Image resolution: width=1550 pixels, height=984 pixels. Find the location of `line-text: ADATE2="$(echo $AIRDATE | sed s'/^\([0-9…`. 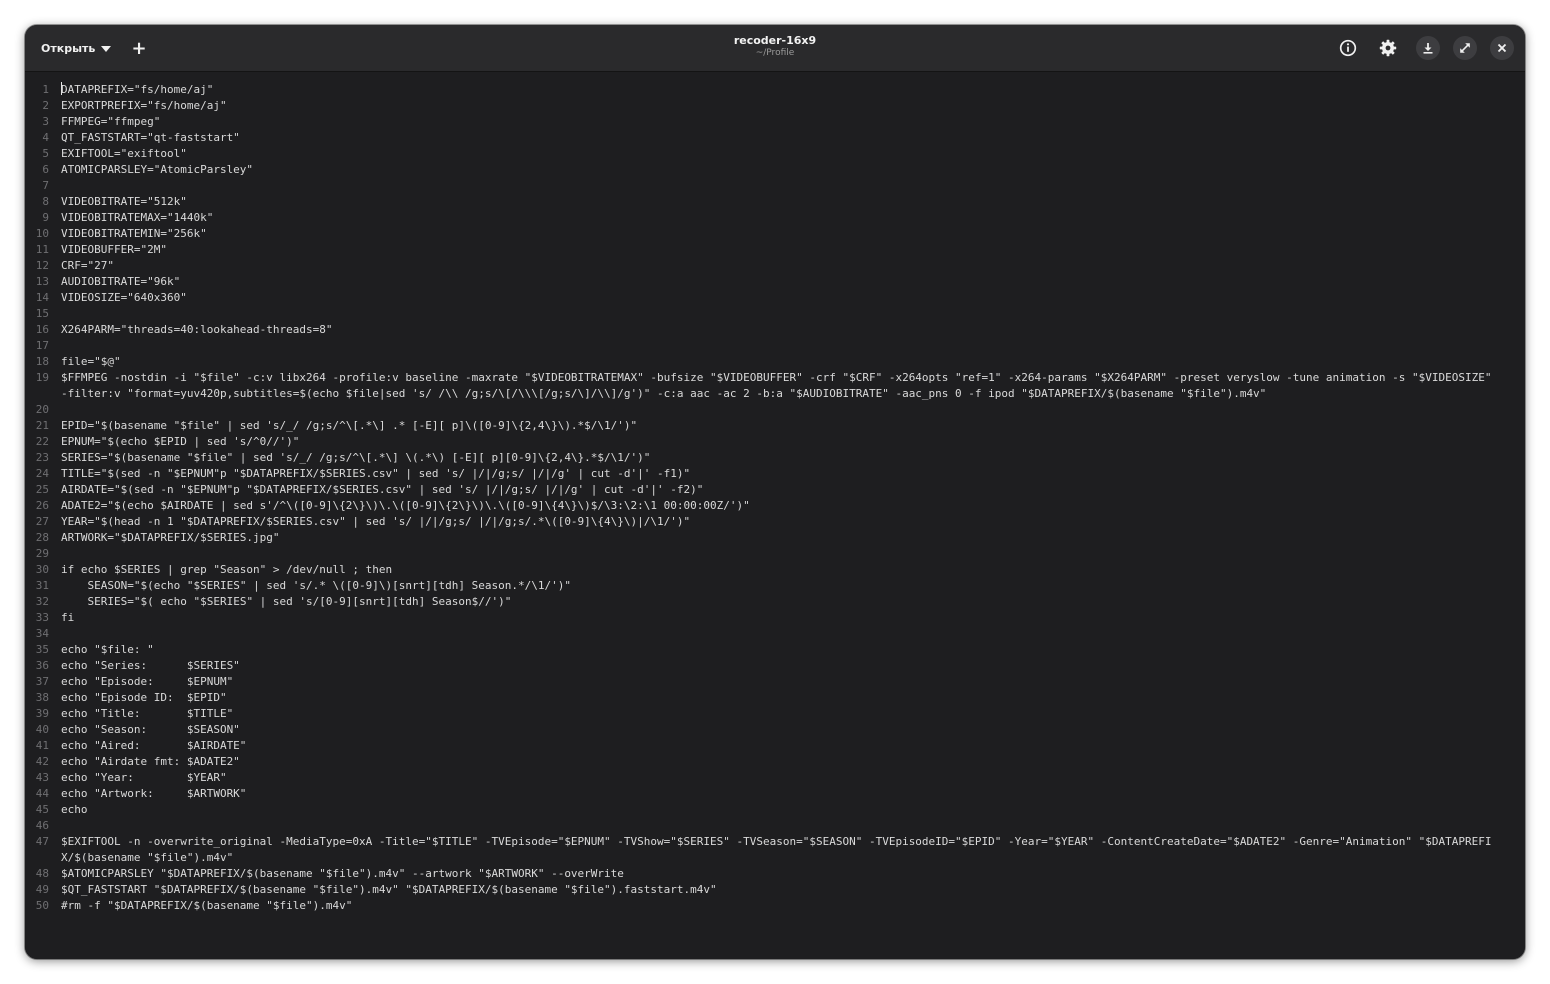

line-text: ADATE2="$(echo $AIRDATE | sed s'/^\([0-9… is located at coordinates (777, 506).